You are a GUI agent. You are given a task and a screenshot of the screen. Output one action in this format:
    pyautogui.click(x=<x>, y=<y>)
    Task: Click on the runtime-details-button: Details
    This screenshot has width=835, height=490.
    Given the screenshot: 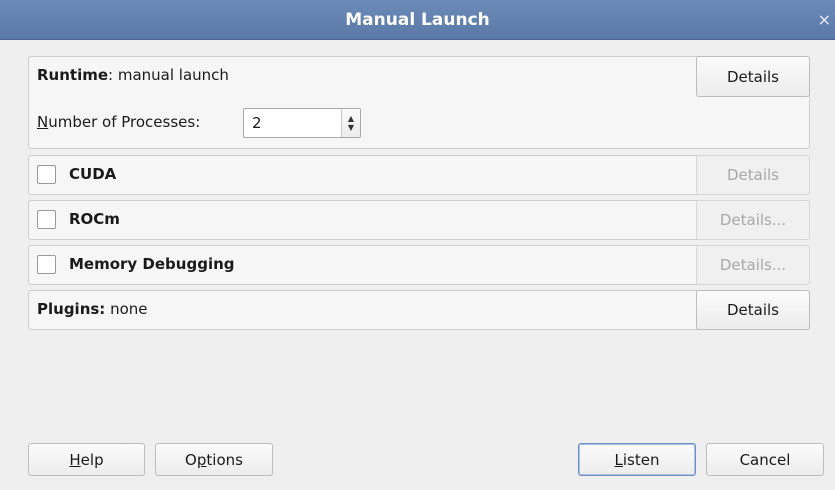 What is the action you would take?
    pyautogui.click(x=753, y=76)
    